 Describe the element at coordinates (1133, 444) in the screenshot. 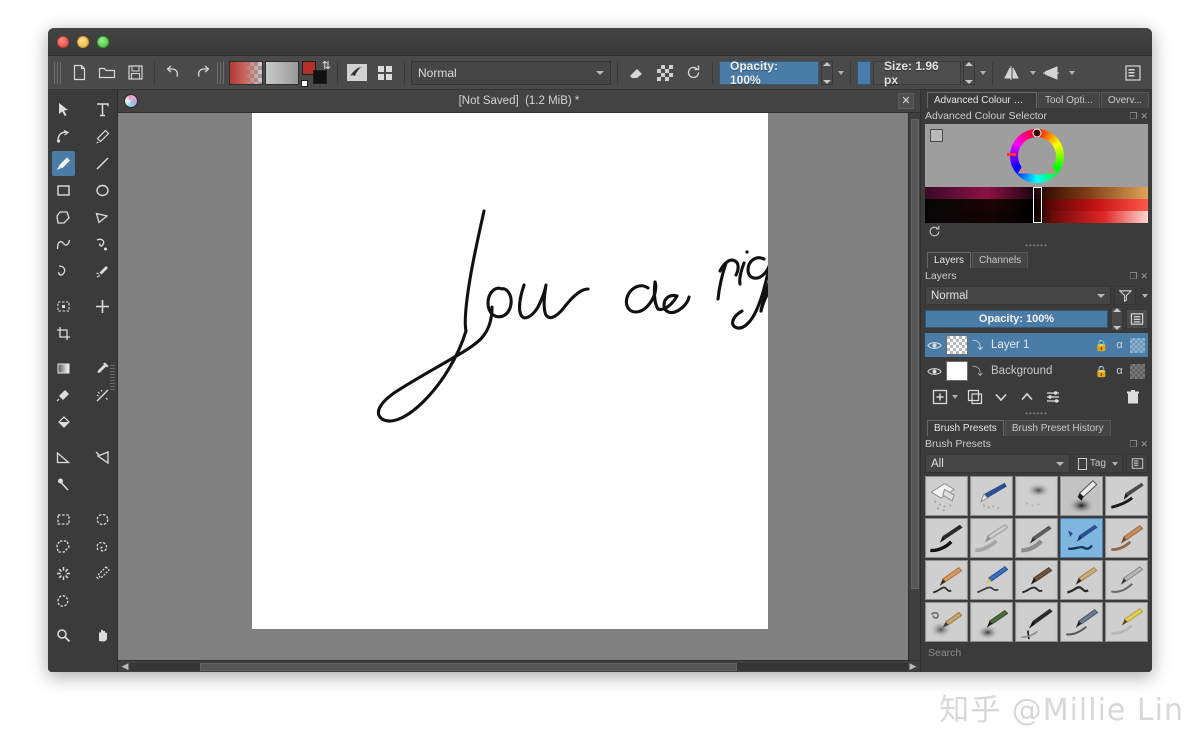

I see `float-brush-panel-icon: ❐` at that location.